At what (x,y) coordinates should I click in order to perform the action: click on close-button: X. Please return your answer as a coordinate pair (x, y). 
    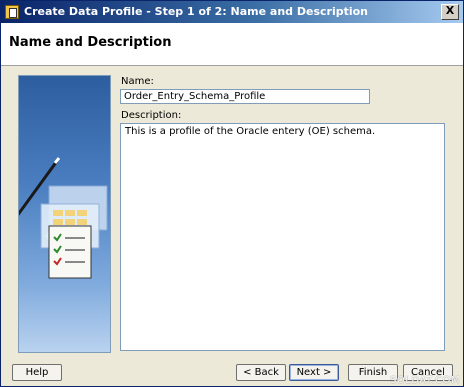
    Looking at the image, I should click on (450, 12).